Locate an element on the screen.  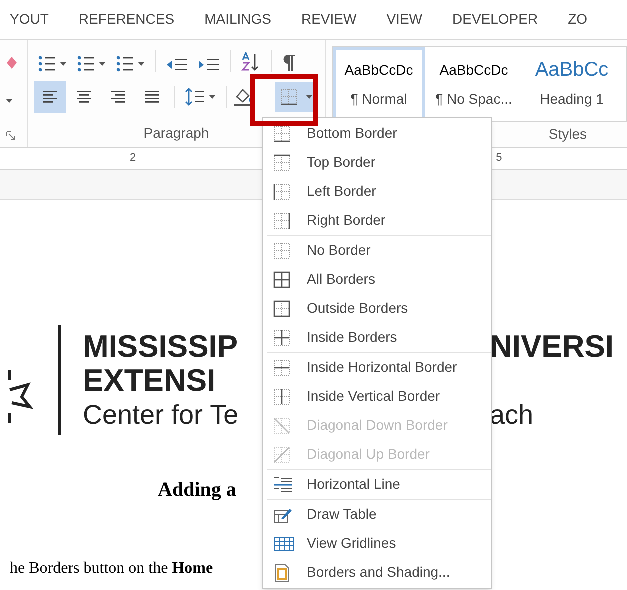
bullets-icon is located at coordinates (47, 64).